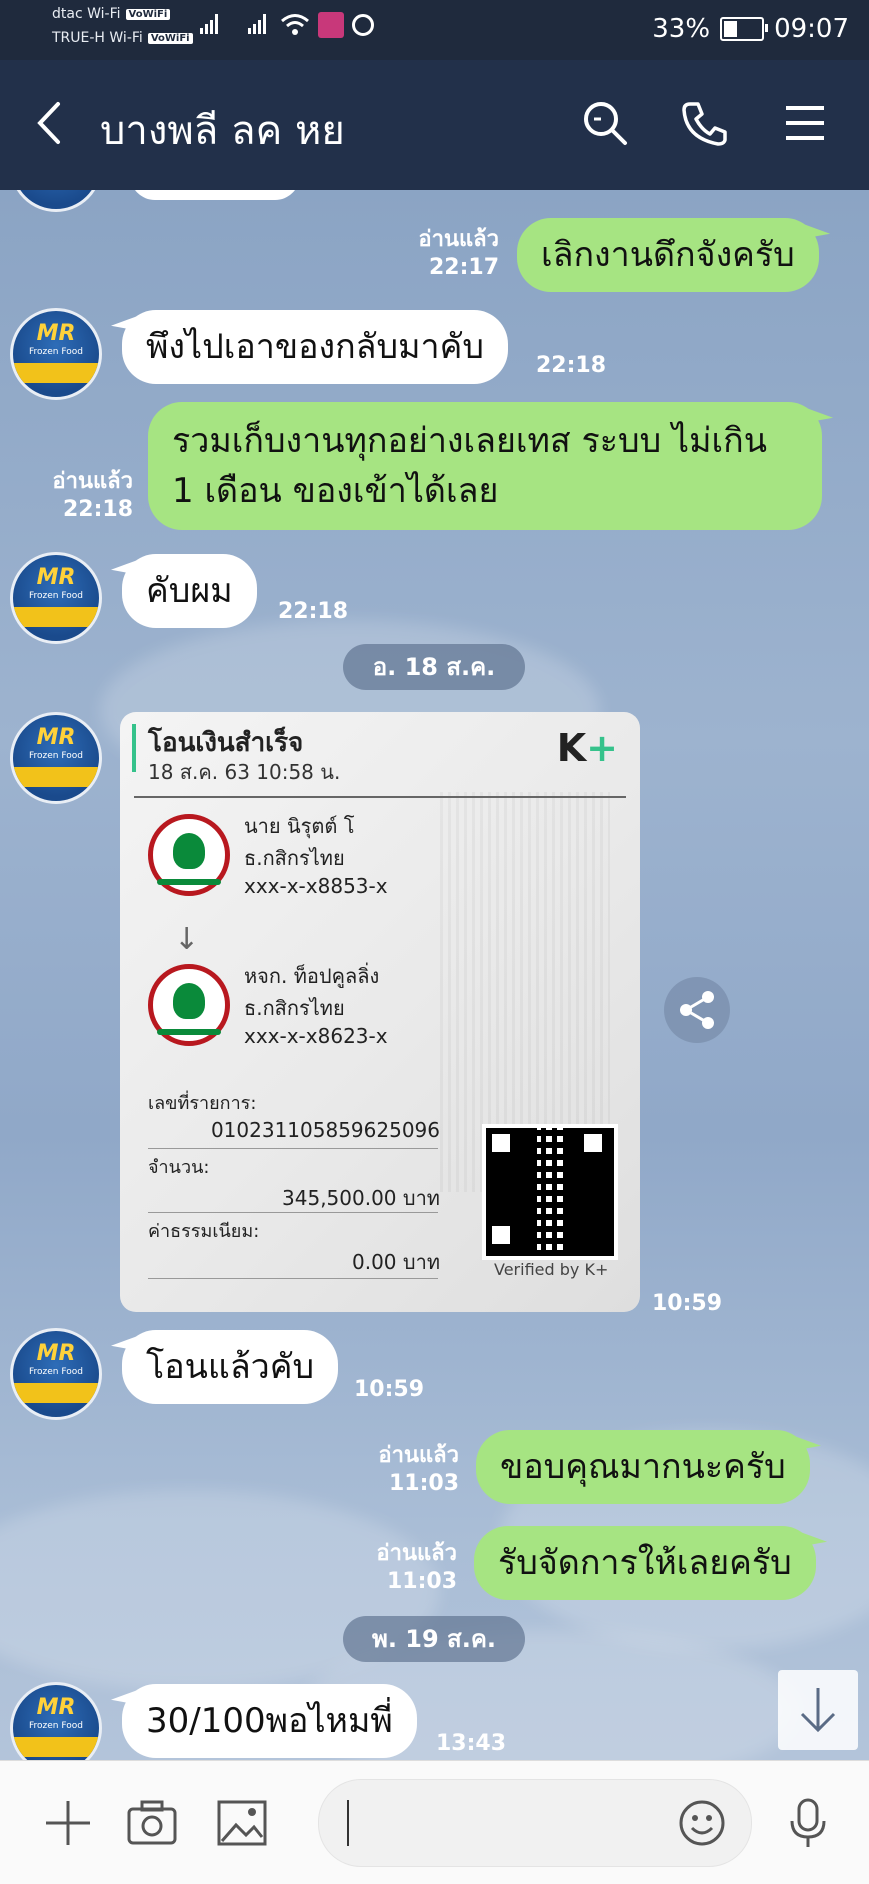 This screenshot has height=1884, width=869. I want to click on message-input, so click(535, 1823).